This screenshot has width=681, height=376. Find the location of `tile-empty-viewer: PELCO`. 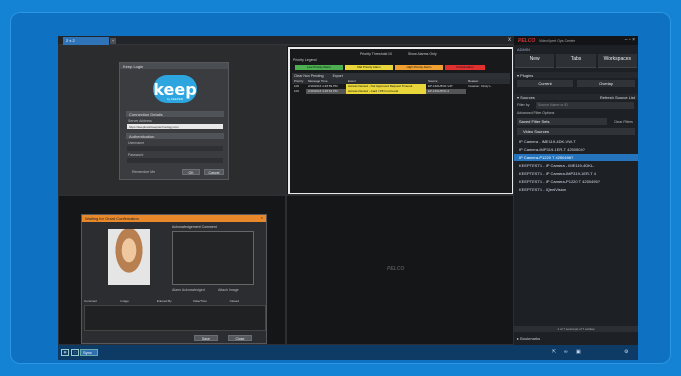

tile-empty-viewer: PELCO is located at coordinates (400, 270).